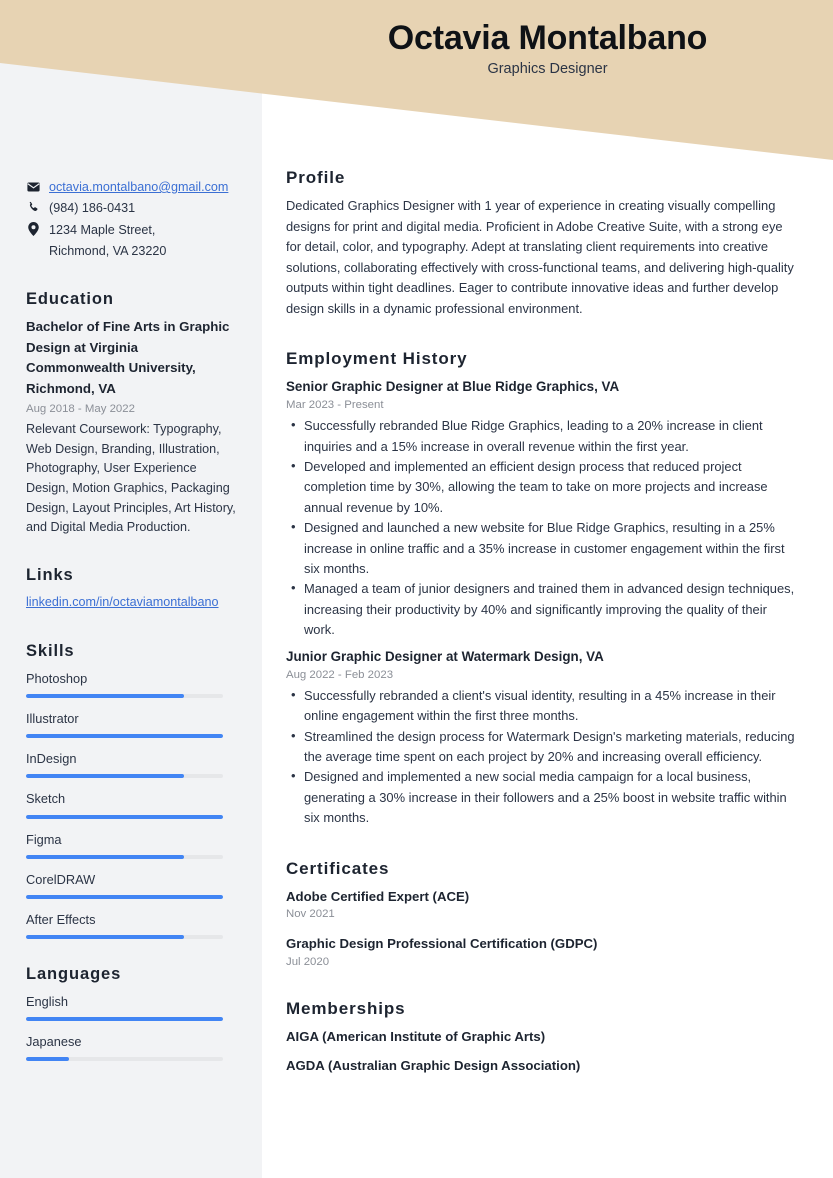  Describe the element at coordinates (44, 839) in the screenshot. I see `bar-item-label: Figma` at that location.